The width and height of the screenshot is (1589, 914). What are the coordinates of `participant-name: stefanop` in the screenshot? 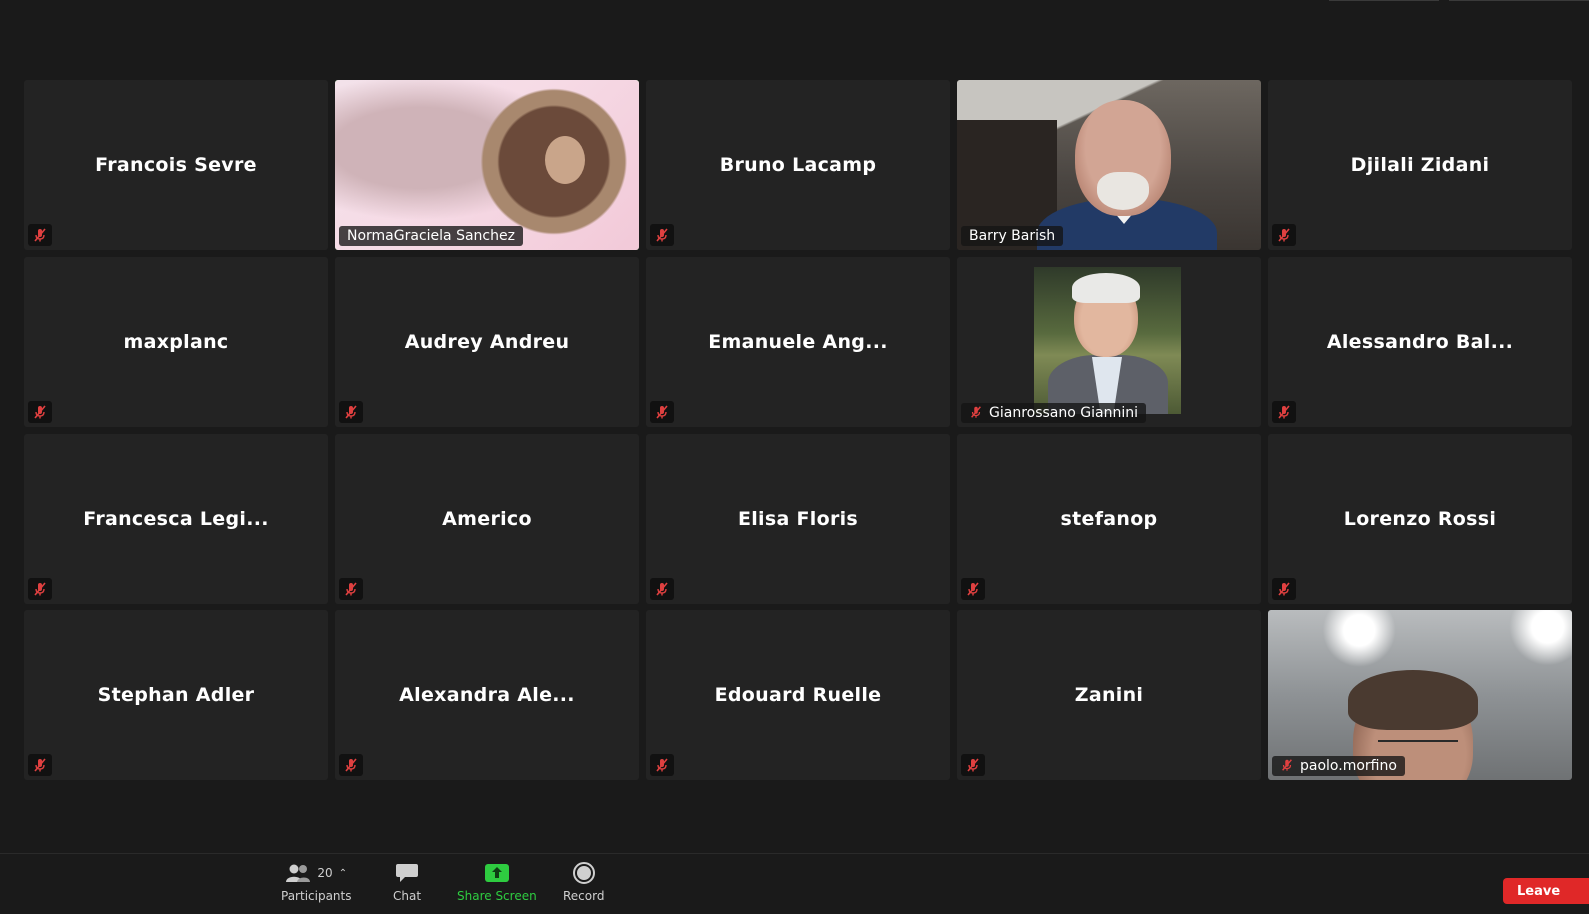 It's located at (1109, 519).